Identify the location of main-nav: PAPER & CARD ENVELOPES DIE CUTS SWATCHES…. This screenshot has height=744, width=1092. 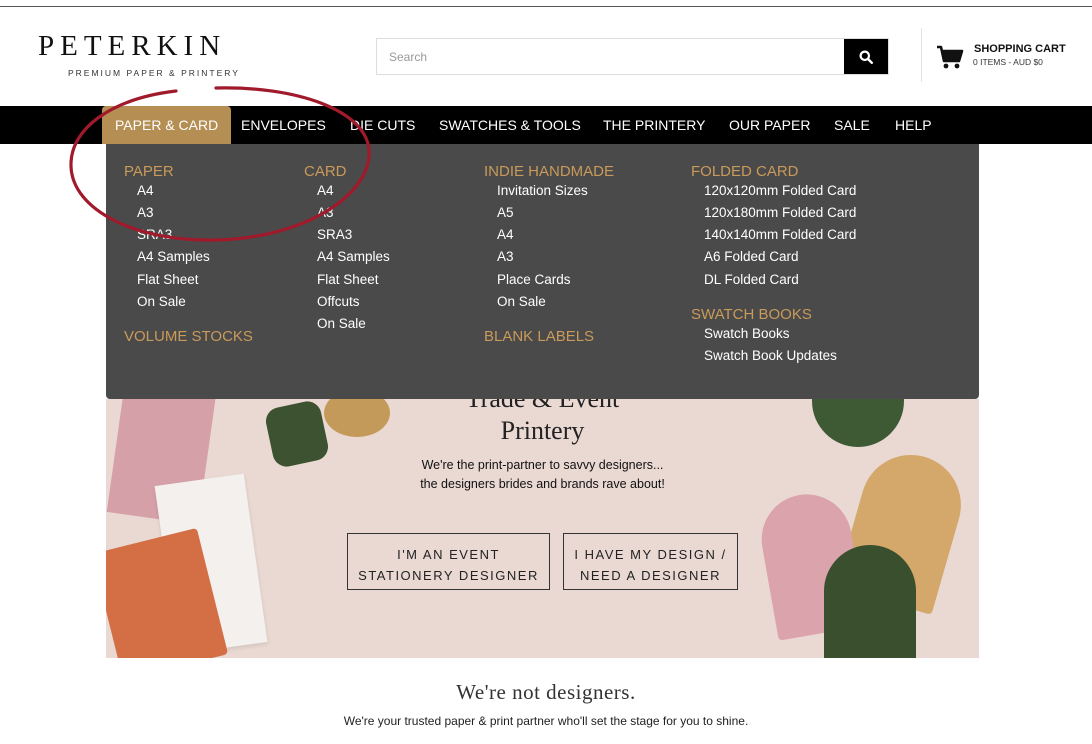
(546, 125).